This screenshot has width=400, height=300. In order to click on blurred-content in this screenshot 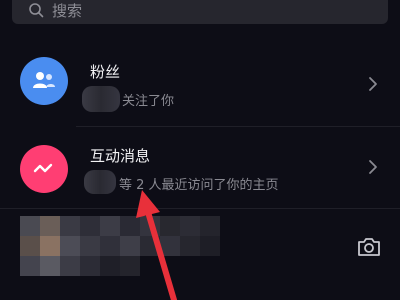, I will do `click(120, 246)`.